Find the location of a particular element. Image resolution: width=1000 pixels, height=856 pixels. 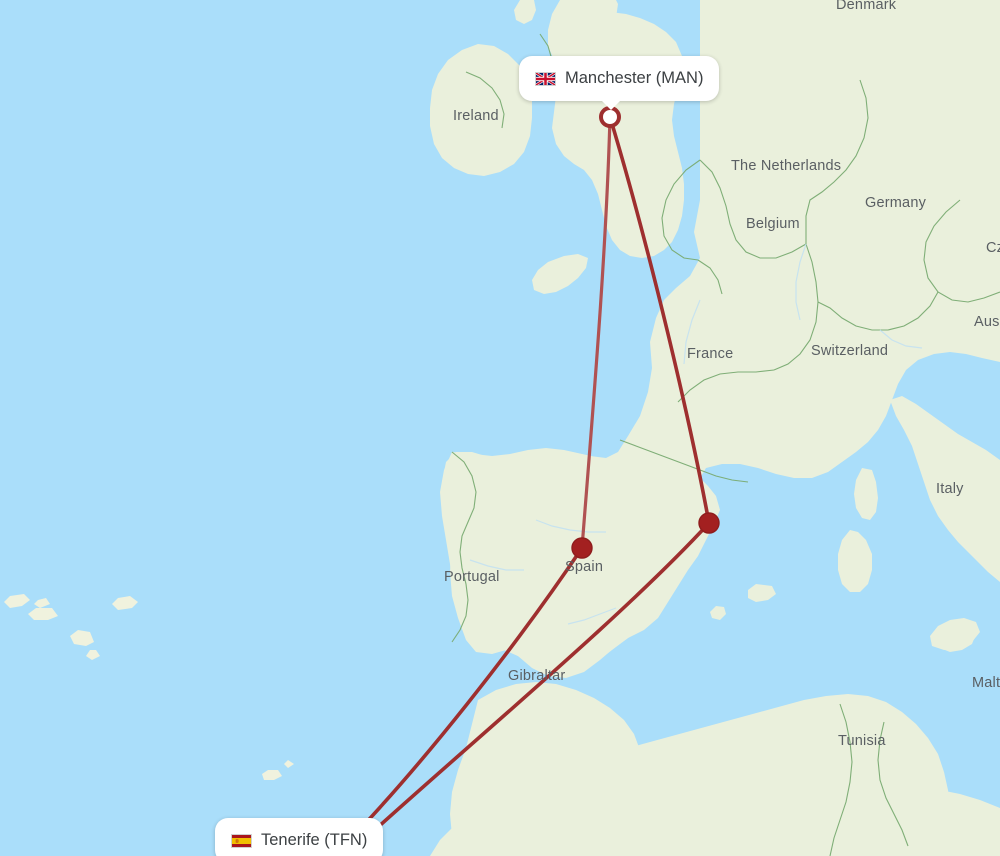

airport-tooltip-man: Manchester (MAN) is located at coordinates (619, 83).